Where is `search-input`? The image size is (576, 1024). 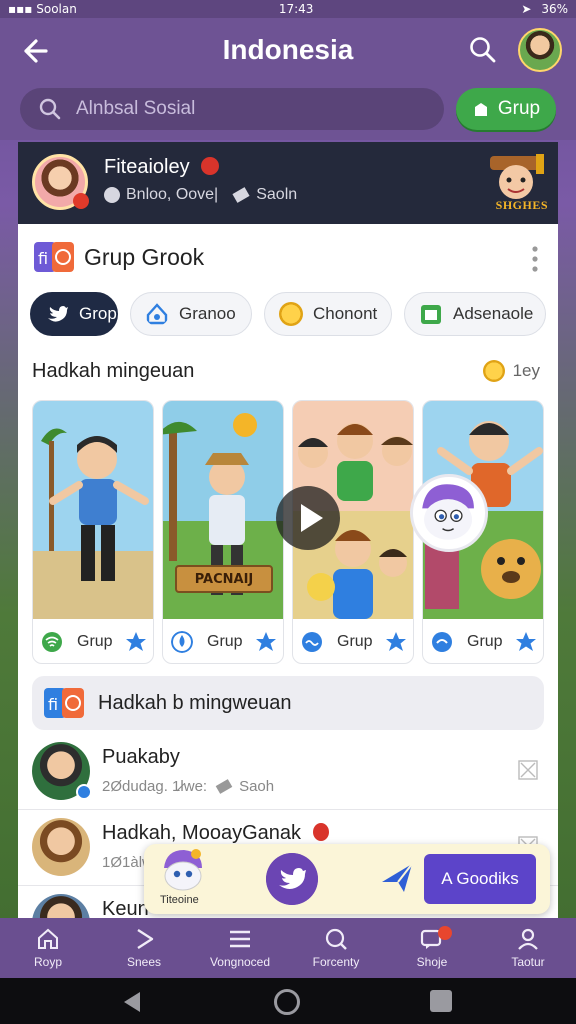 search-input is located at coordinates (246, 109).